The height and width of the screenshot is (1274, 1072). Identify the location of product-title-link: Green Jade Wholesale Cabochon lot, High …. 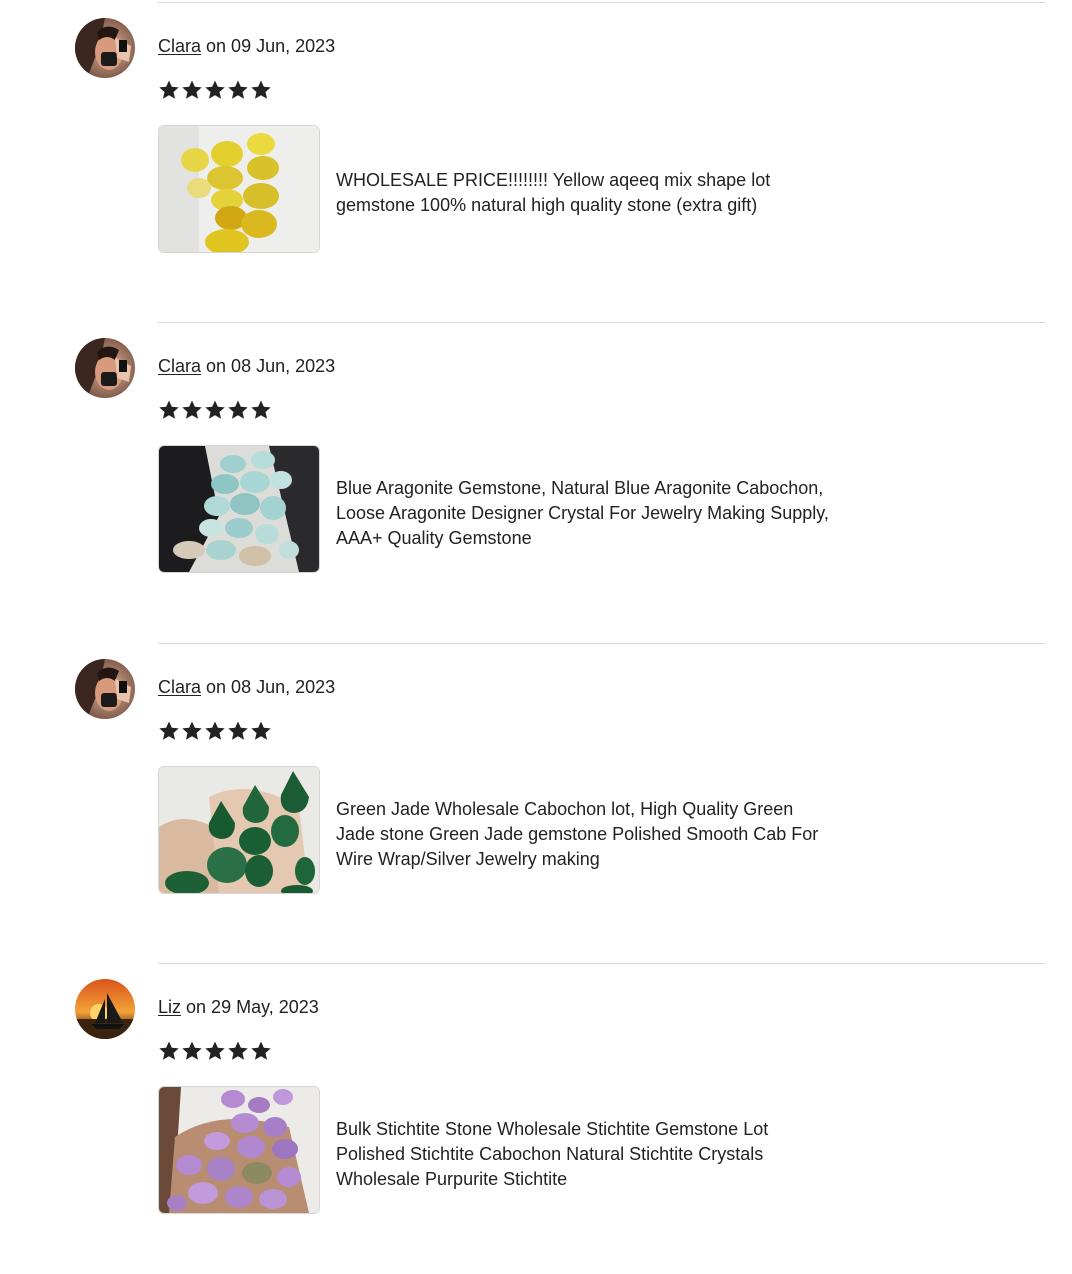
(586, 834).